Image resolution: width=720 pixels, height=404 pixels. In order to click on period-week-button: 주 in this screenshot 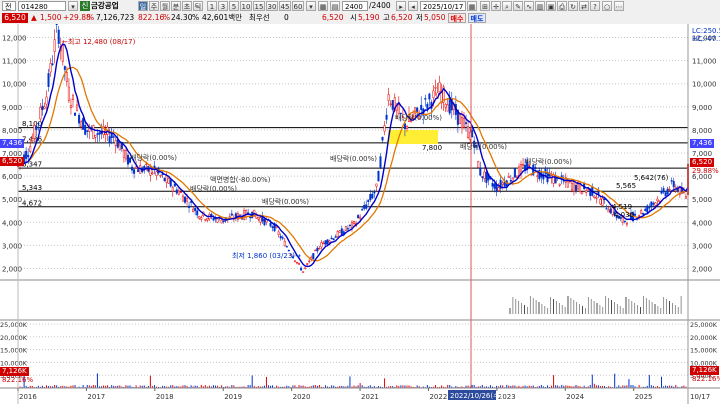, I will do `click(154, 6)`.